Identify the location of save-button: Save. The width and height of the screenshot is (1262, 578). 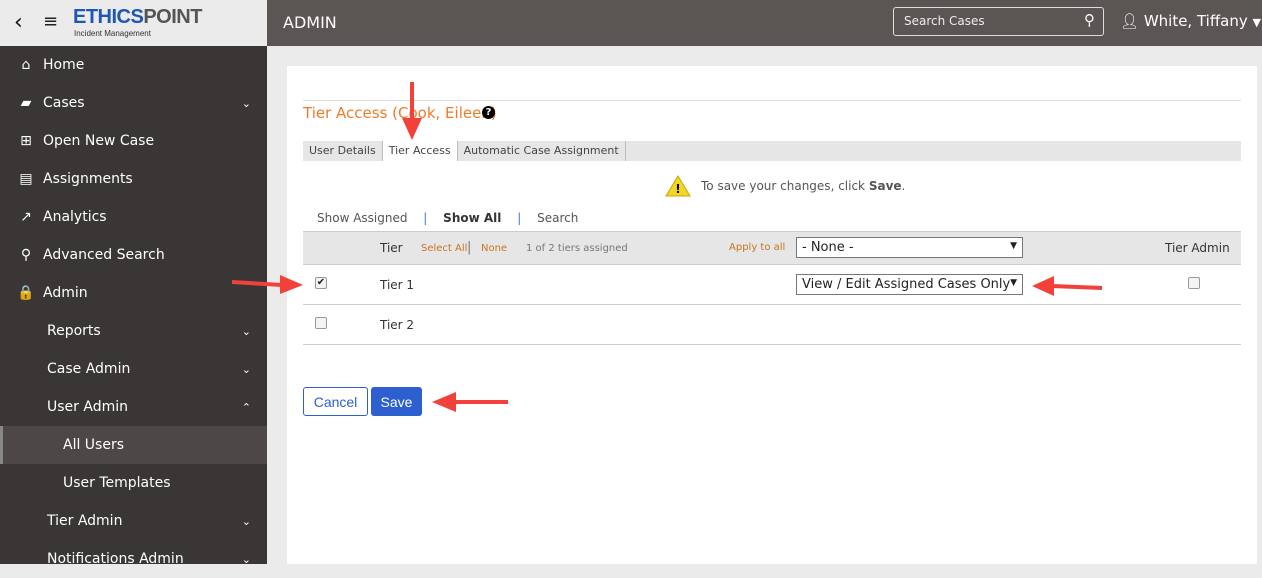
(396, 401).